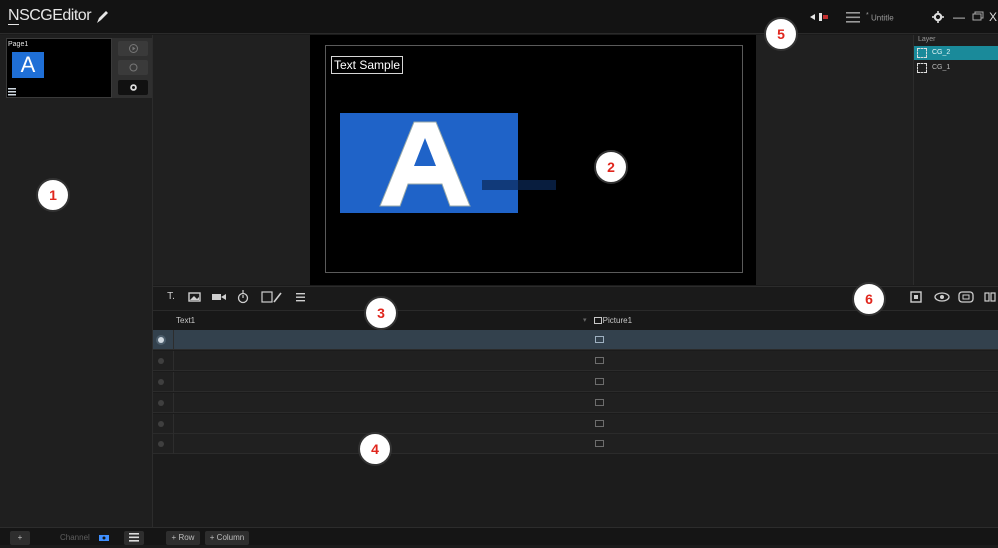 The width and height of the screenshot is (998, 548). I want to click on column-header-picture1: Picture1, so click(614, 320).